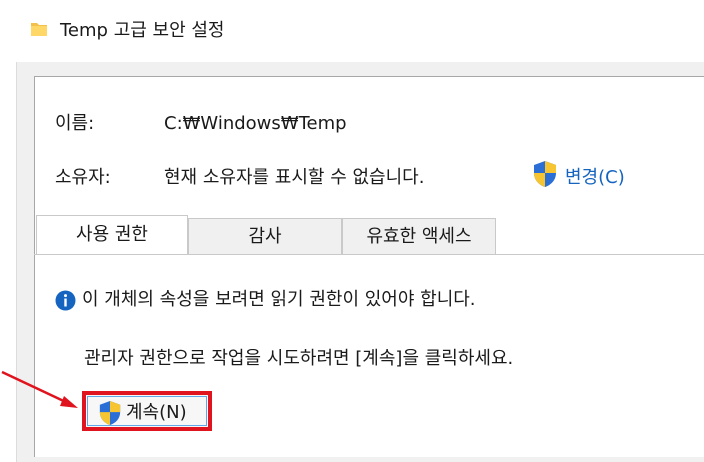  I want to click on object-path: C:₩Windows₩Temp, so click(255, 123).